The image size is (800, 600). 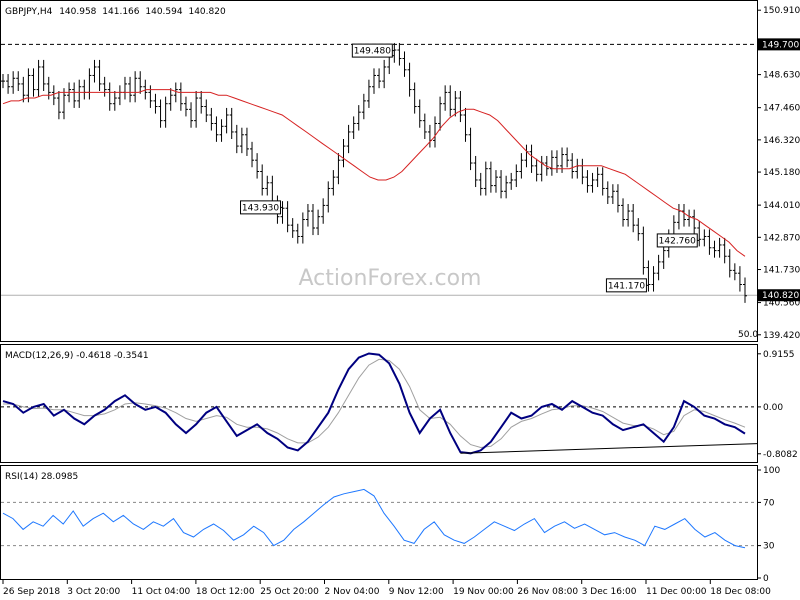 What do you see at coordinates (93, 592) in the screenshot?
I see `x-axis-label: 3 Oct 20:00` at bounding box center [93, 592].